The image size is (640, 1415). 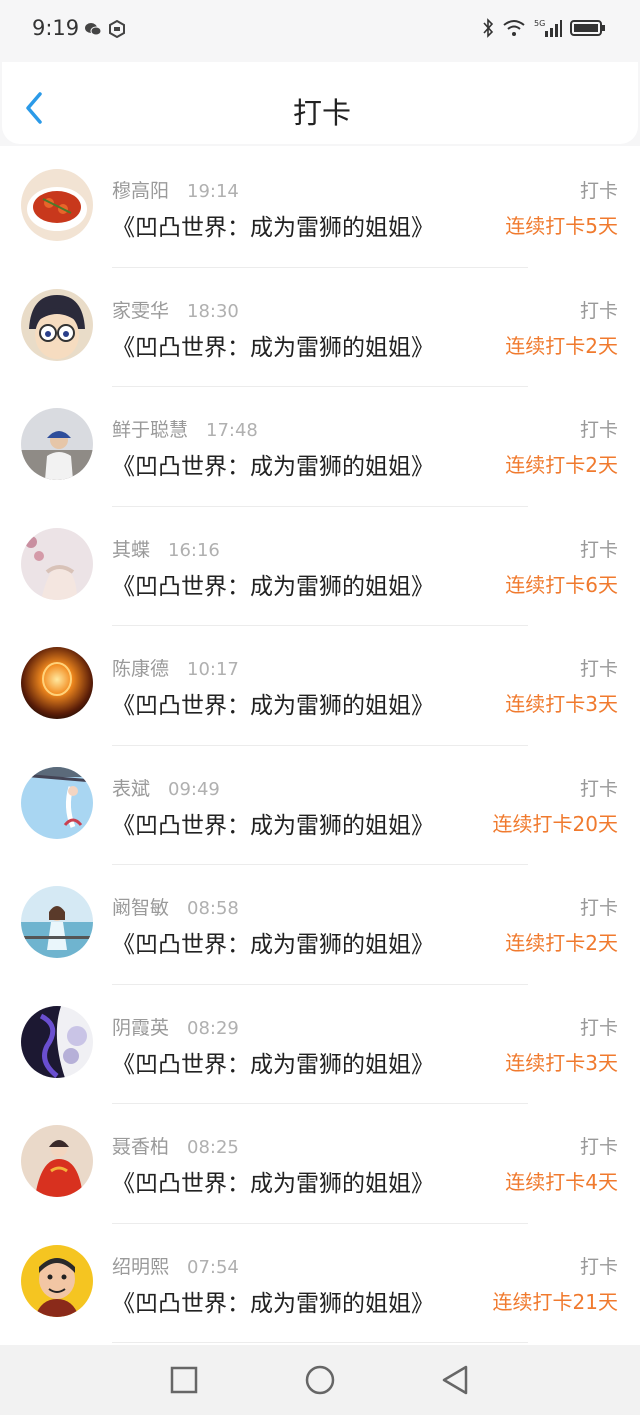 I want to click on dark-art-avatar, so click(x=57, y=1041).